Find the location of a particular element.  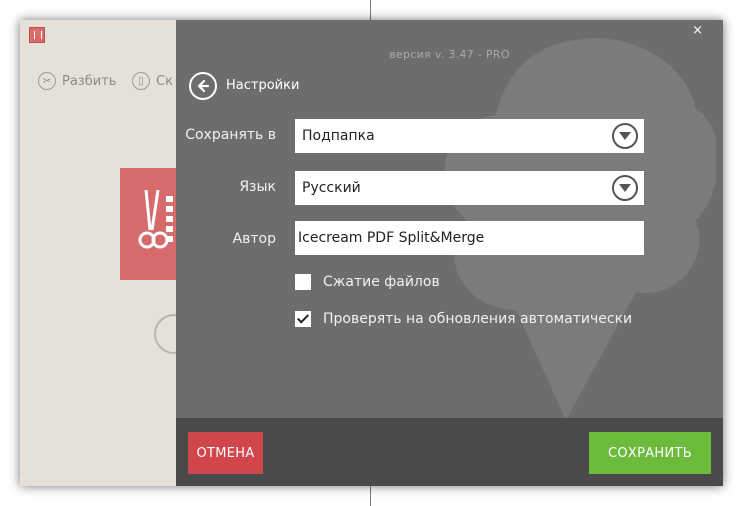

arrow-left-icon is located at coordinates (203, 86).